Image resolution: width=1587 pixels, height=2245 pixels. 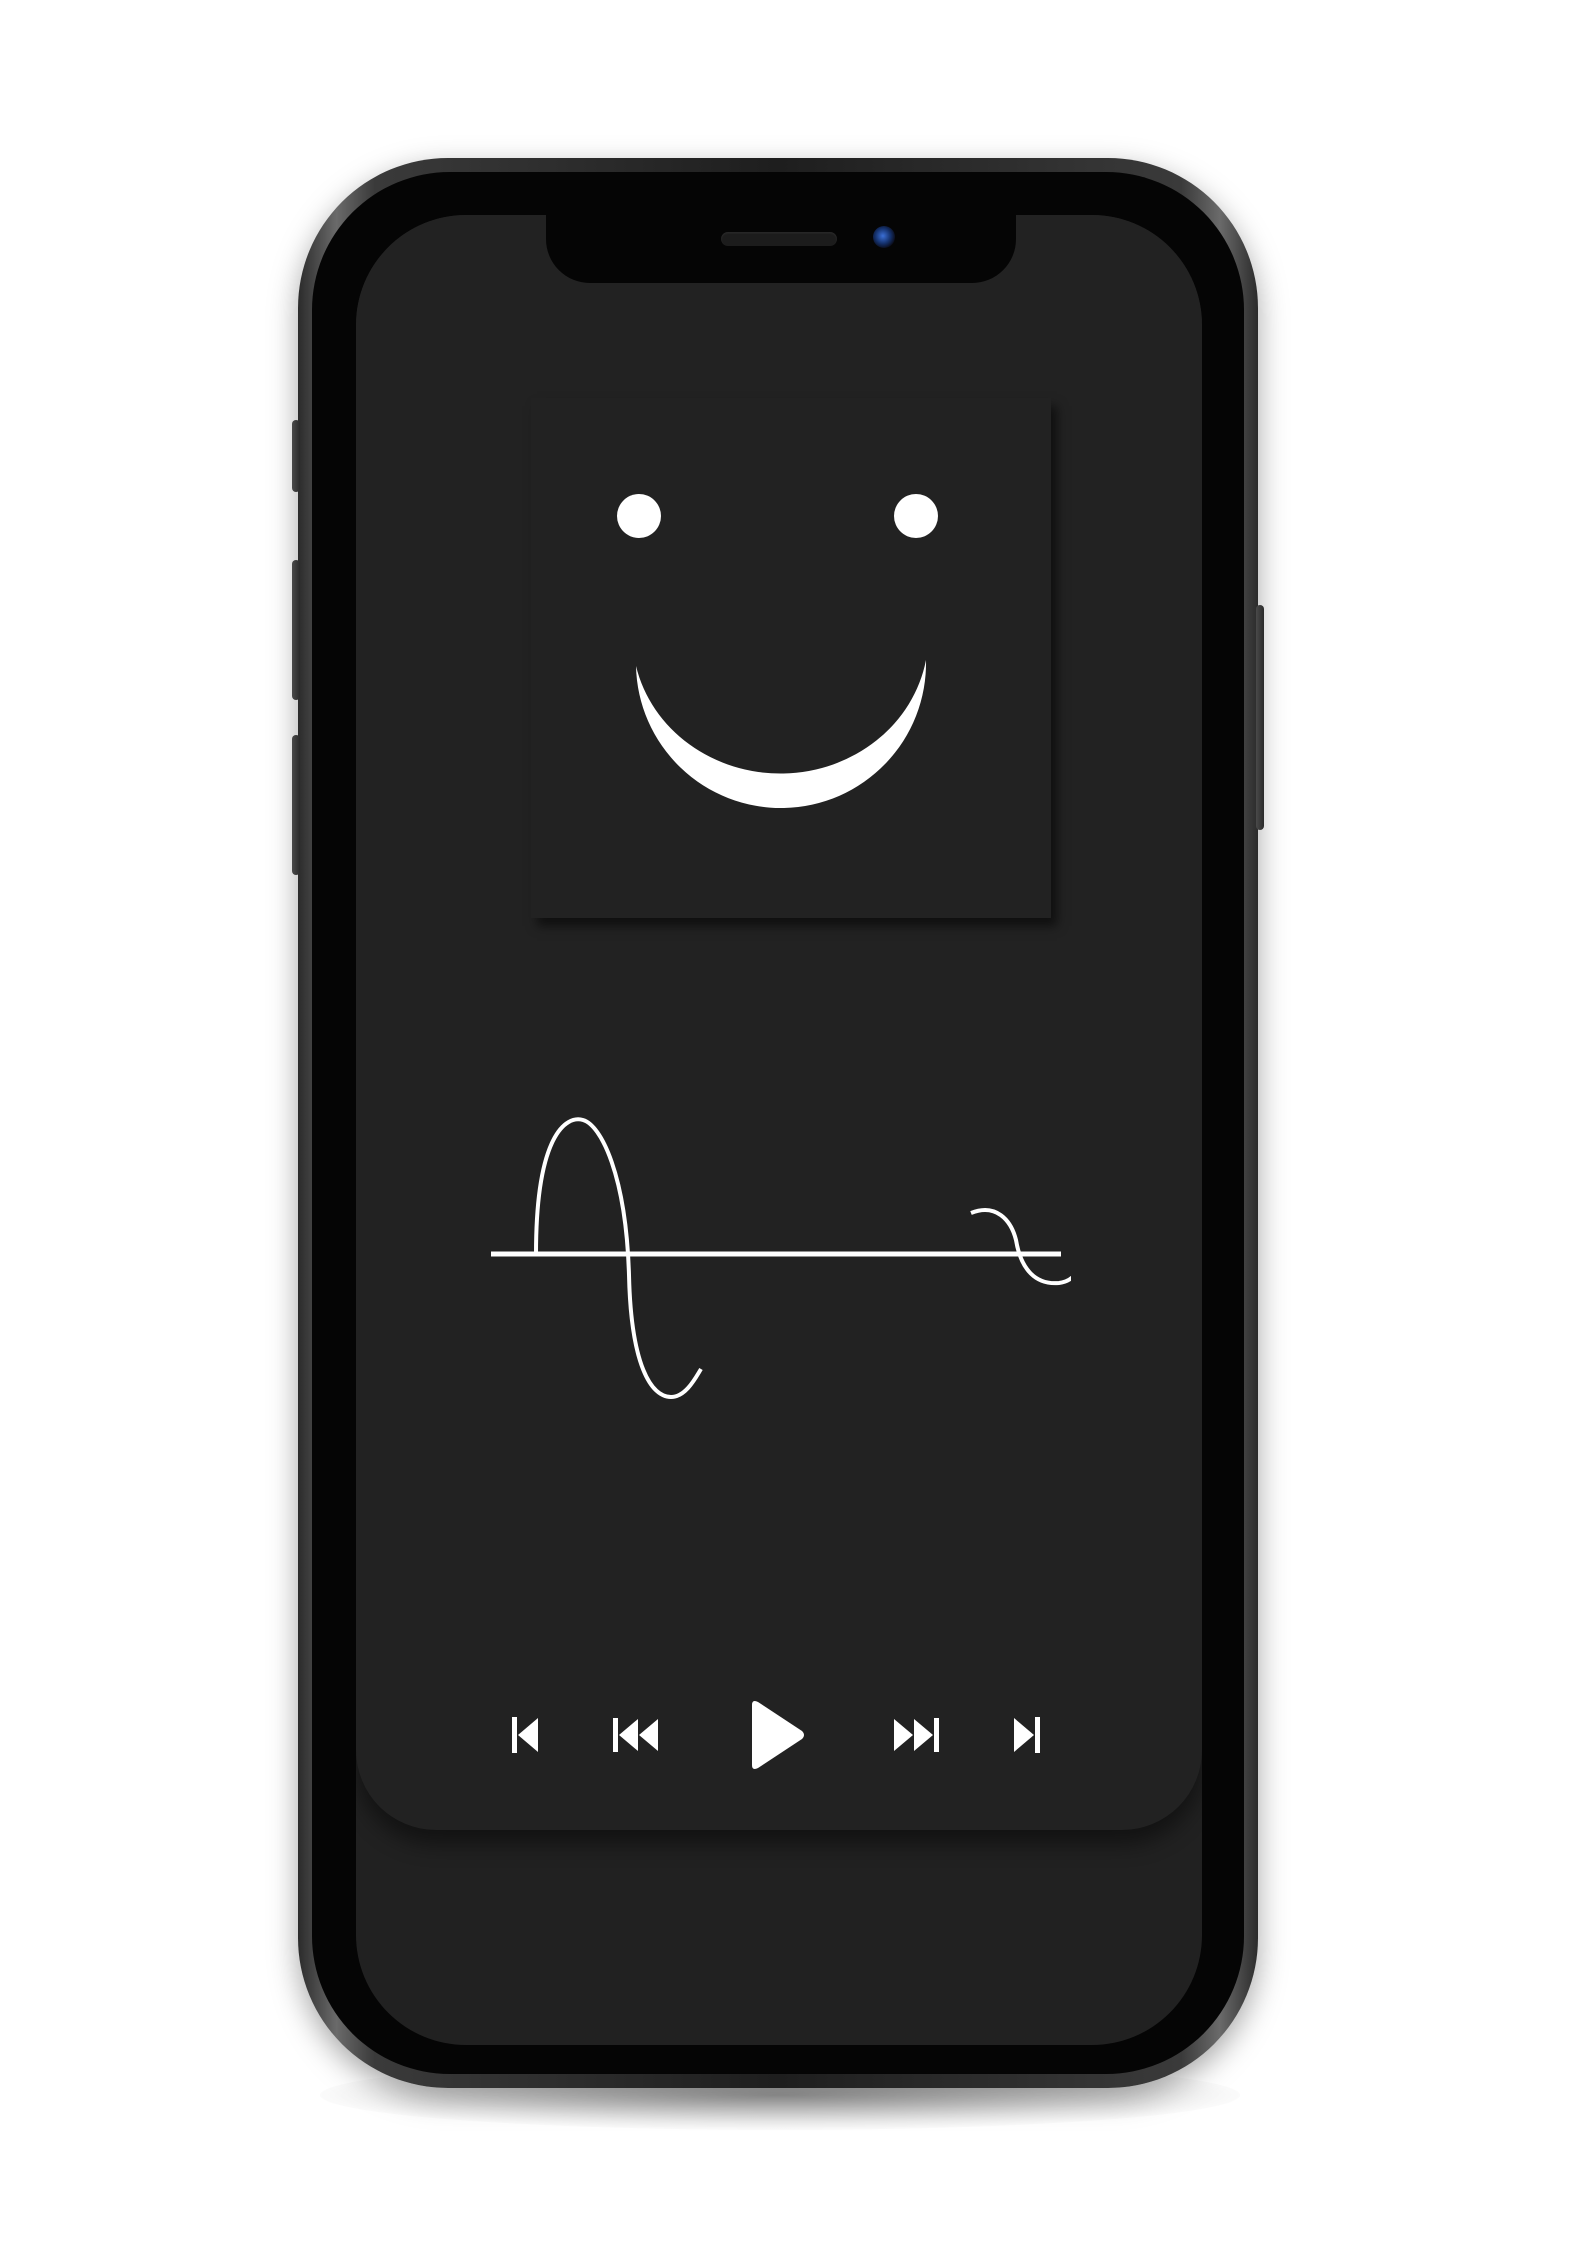 What do you see at coordinates (779, 239) in the screenshot?
I see `earpiece-speaker` at bounding box center [779, 239].